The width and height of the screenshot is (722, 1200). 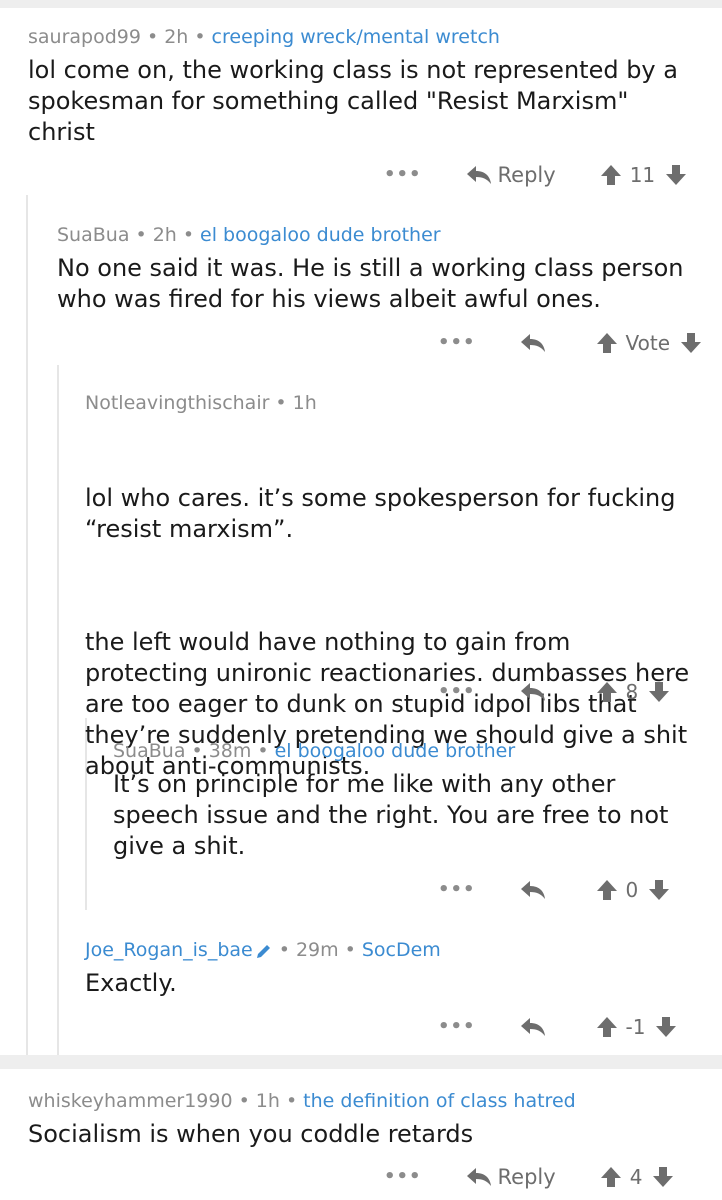 I want to click on comment-actions: ••• 0, so click(x=554, y=890).